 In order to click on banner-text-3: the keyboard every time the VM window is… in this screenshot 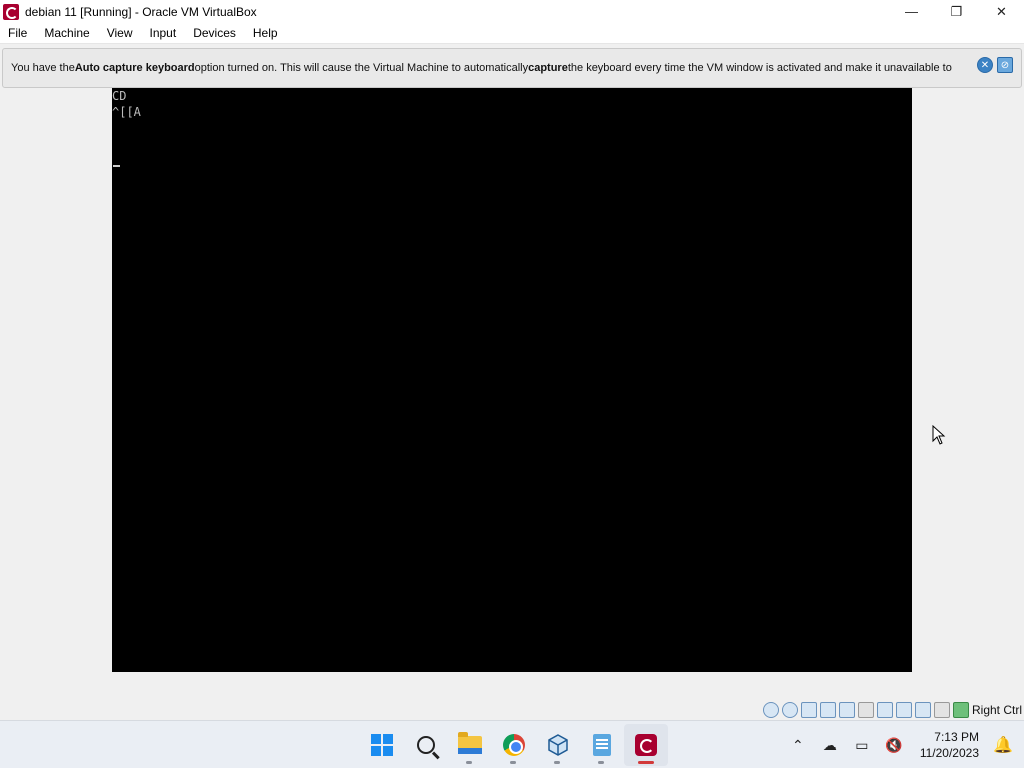, I will do `click(759, 68)`.